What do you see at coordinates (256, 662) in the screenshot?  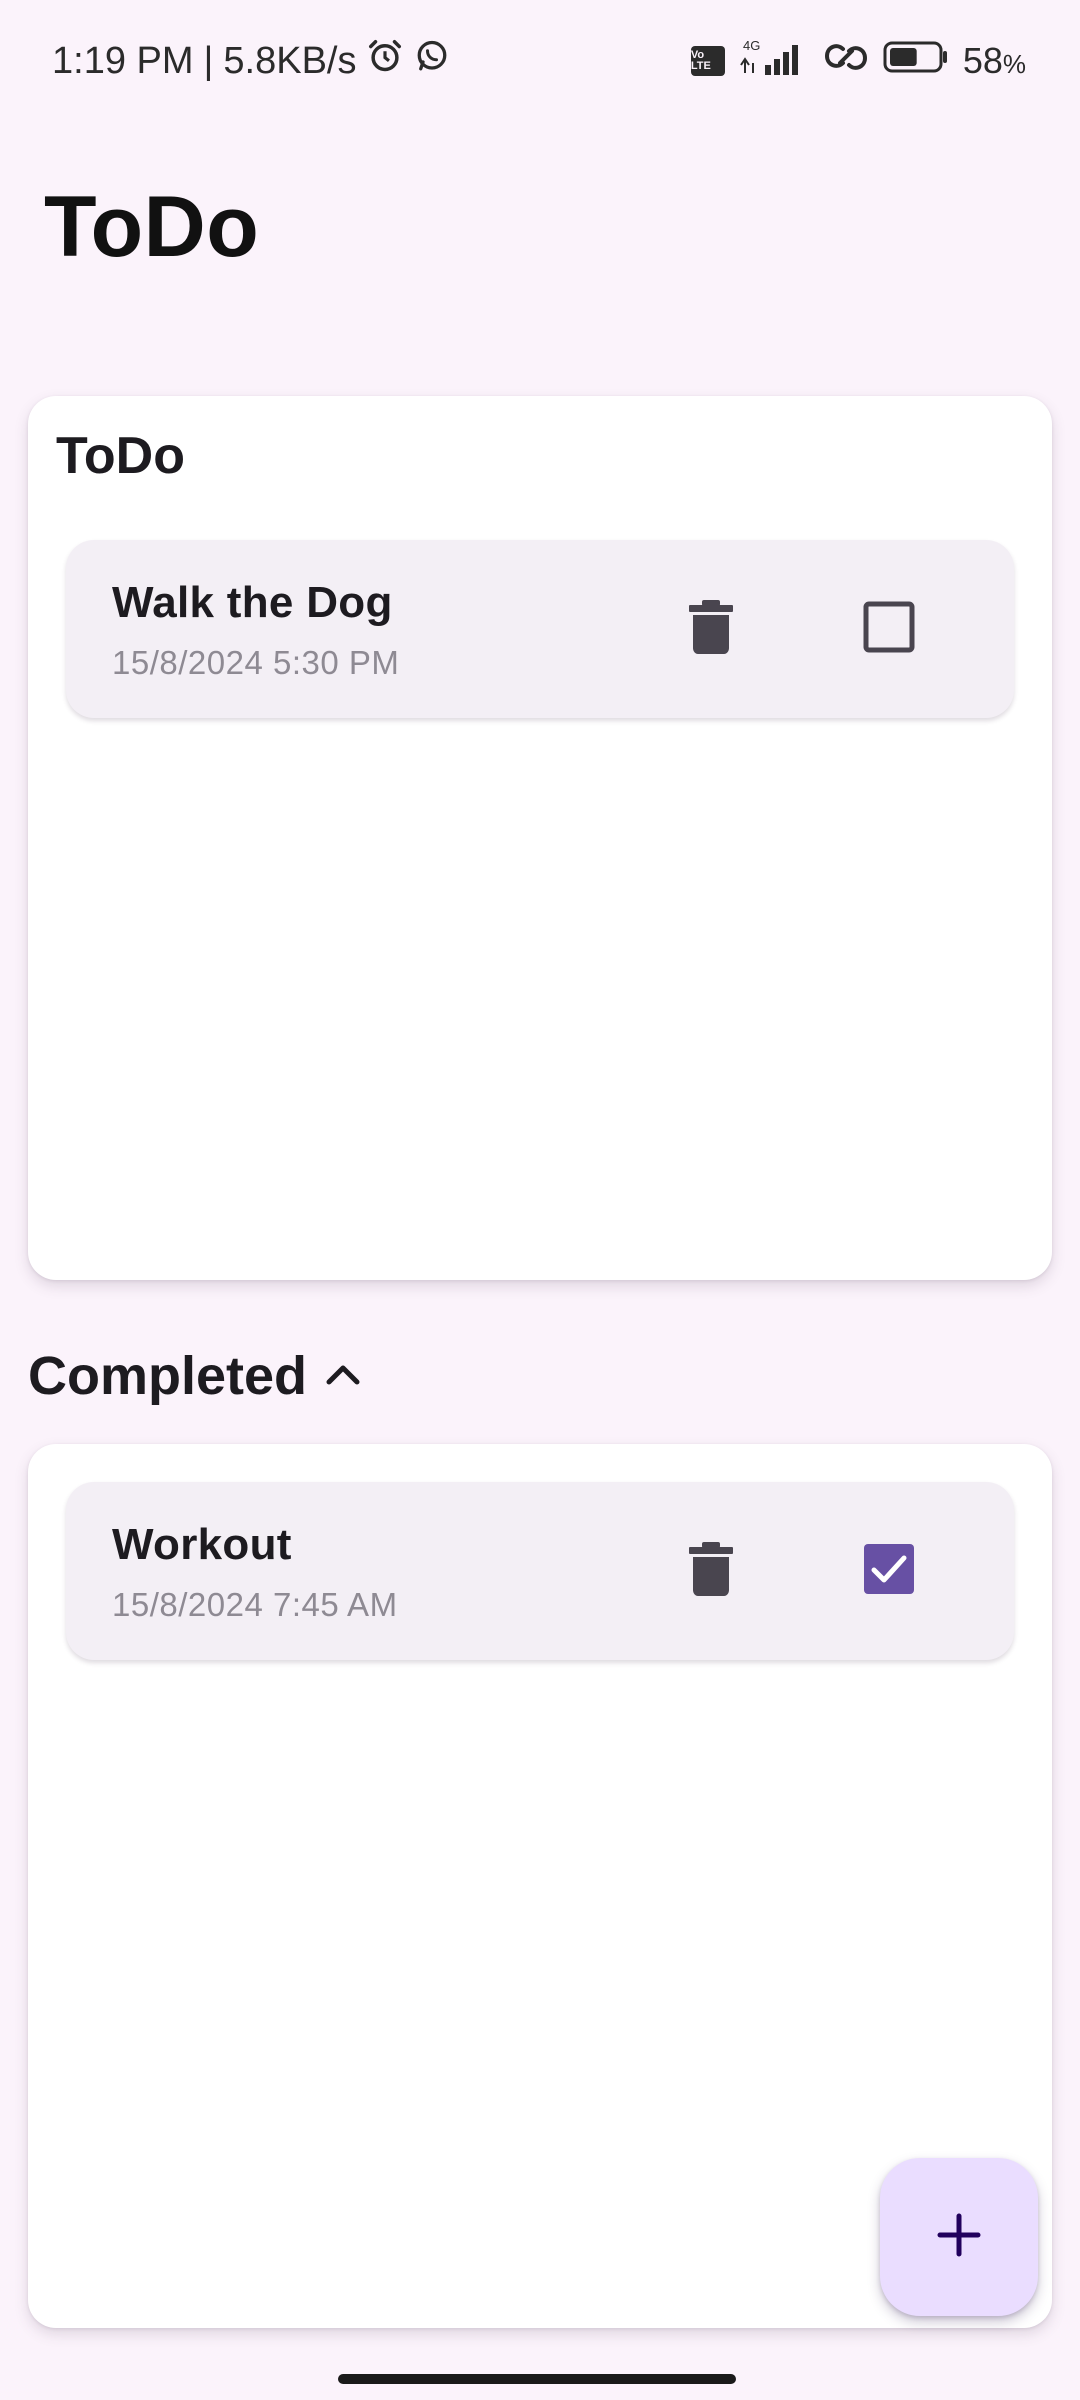 I see `task-datetime: 15/8/2024 5:30 PM` at bounding box center [256, 662].